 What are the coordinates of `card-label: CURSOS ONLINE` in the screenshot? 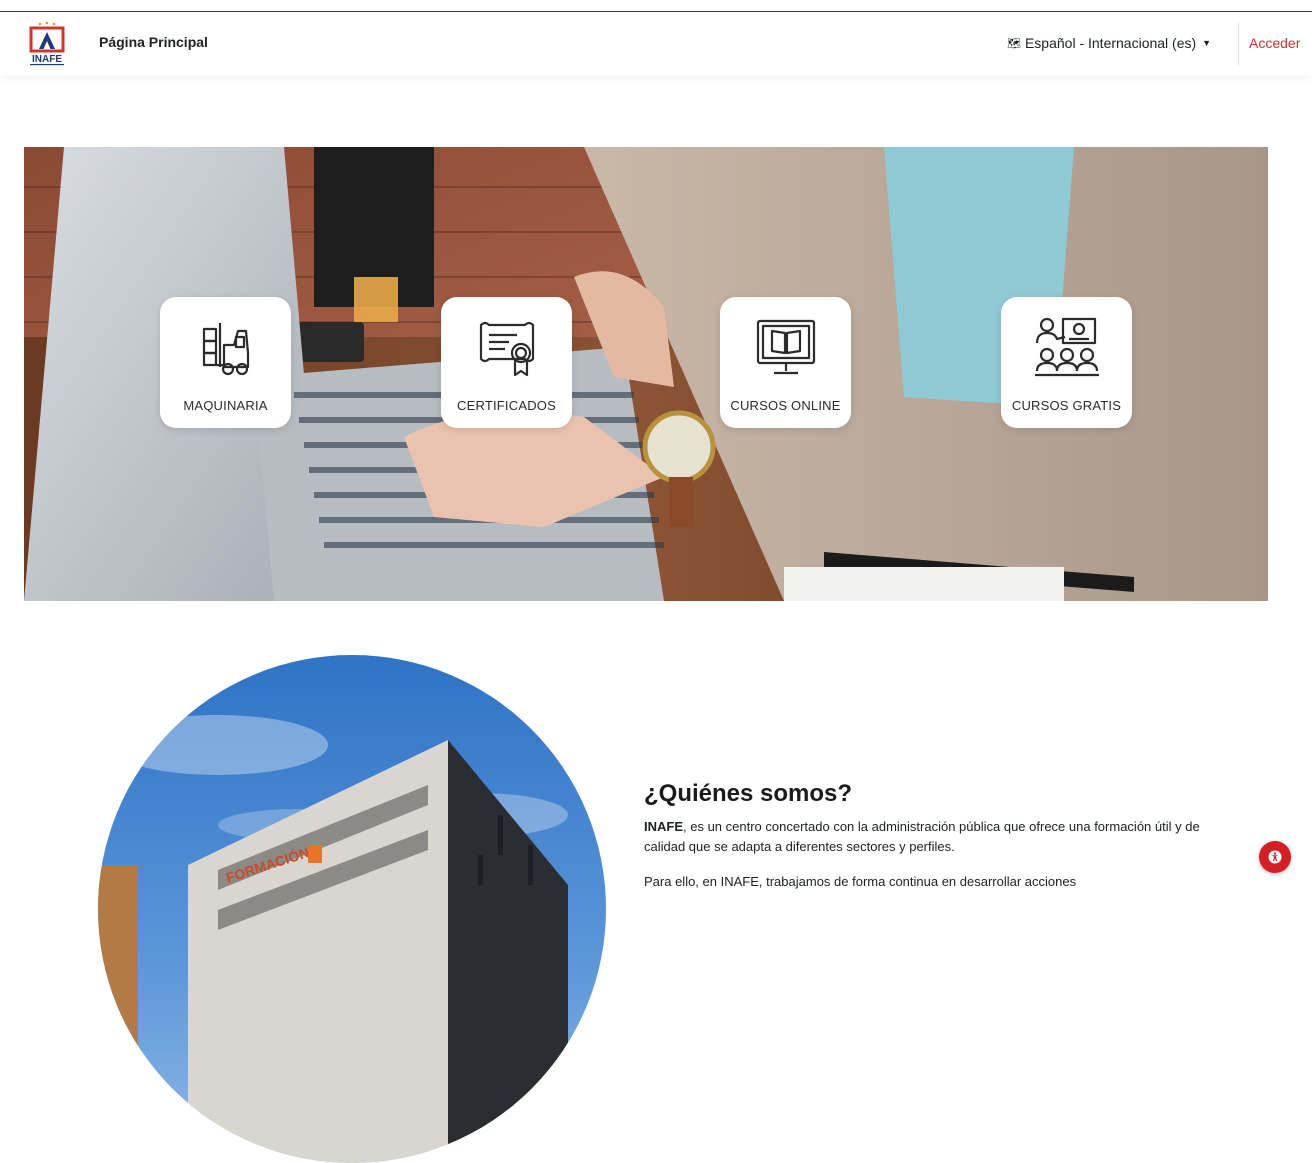 It's located at (785, 405).